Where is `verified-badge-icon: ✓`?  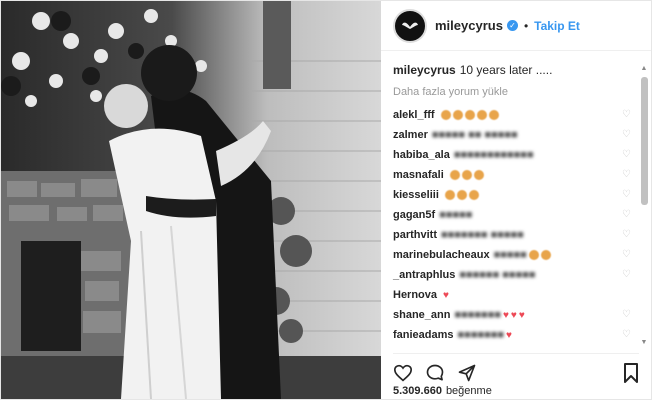
verified-badge-icon: ✓ is located at coordinates (512, 25).